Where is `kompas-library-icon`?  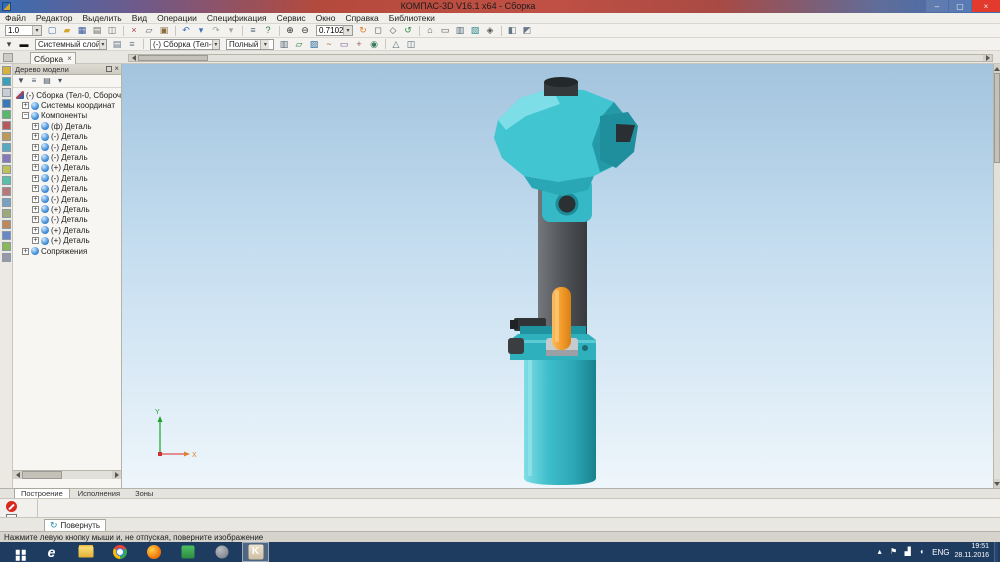 kompas-library-icon is located at coordinates (187, 552).